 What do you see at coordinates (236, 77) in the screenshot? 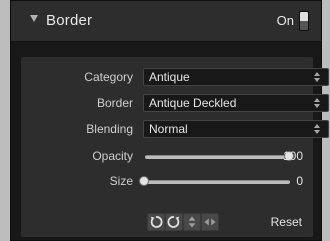
I see `category-select: Antique` at bounding box center [236, 77].